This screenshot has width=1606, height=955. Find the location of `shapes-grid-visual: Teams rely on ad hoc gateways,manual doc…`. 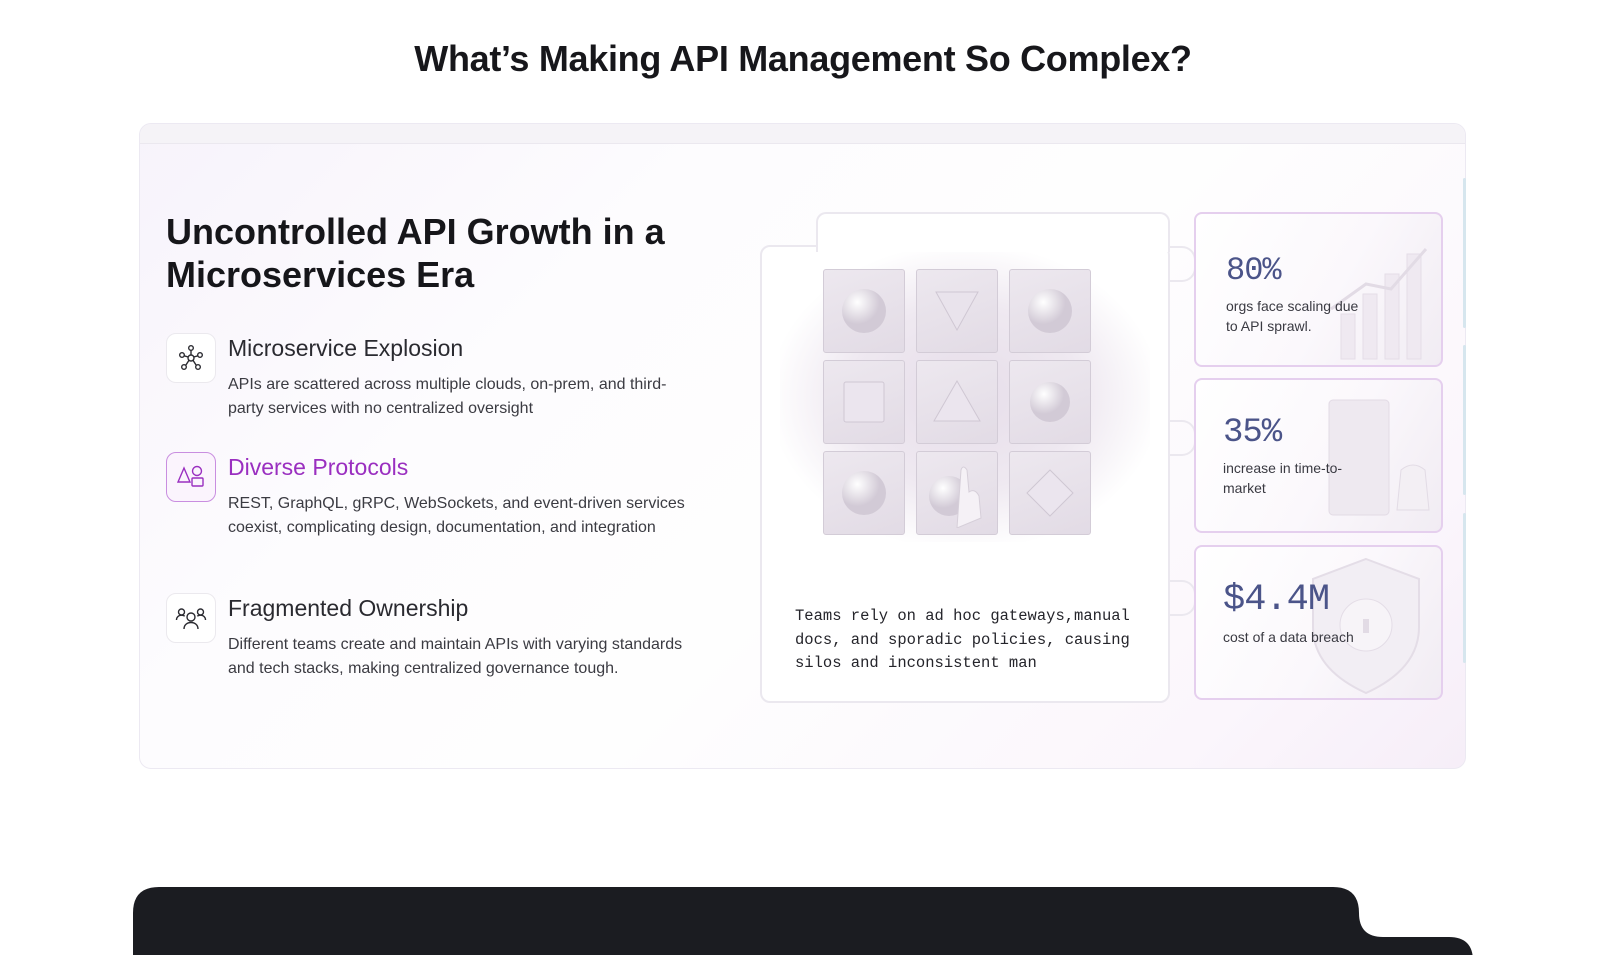

shapes-grid-visual: Teams rely on ad hoc gateways,manual doc… is located at coordinates (965, 457).